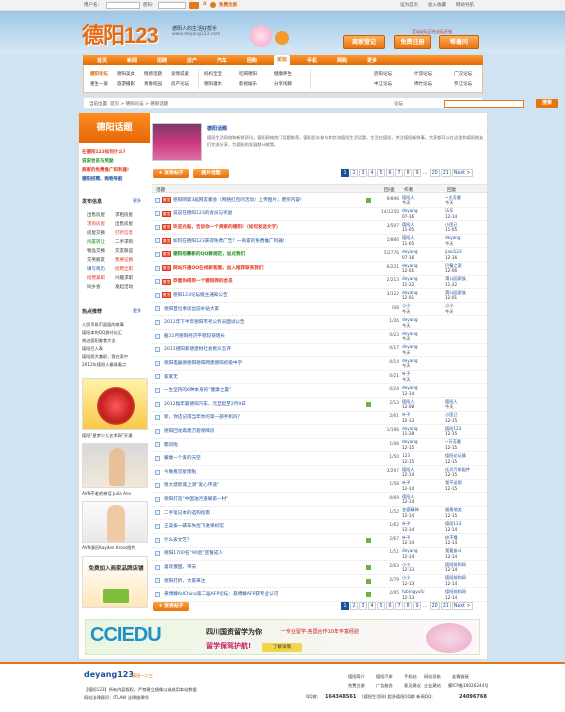 The image size is (565, 712). Describe the element at coordinates (413, 591) in the screenshot. I see `author-link: fubingyufu` at that location.